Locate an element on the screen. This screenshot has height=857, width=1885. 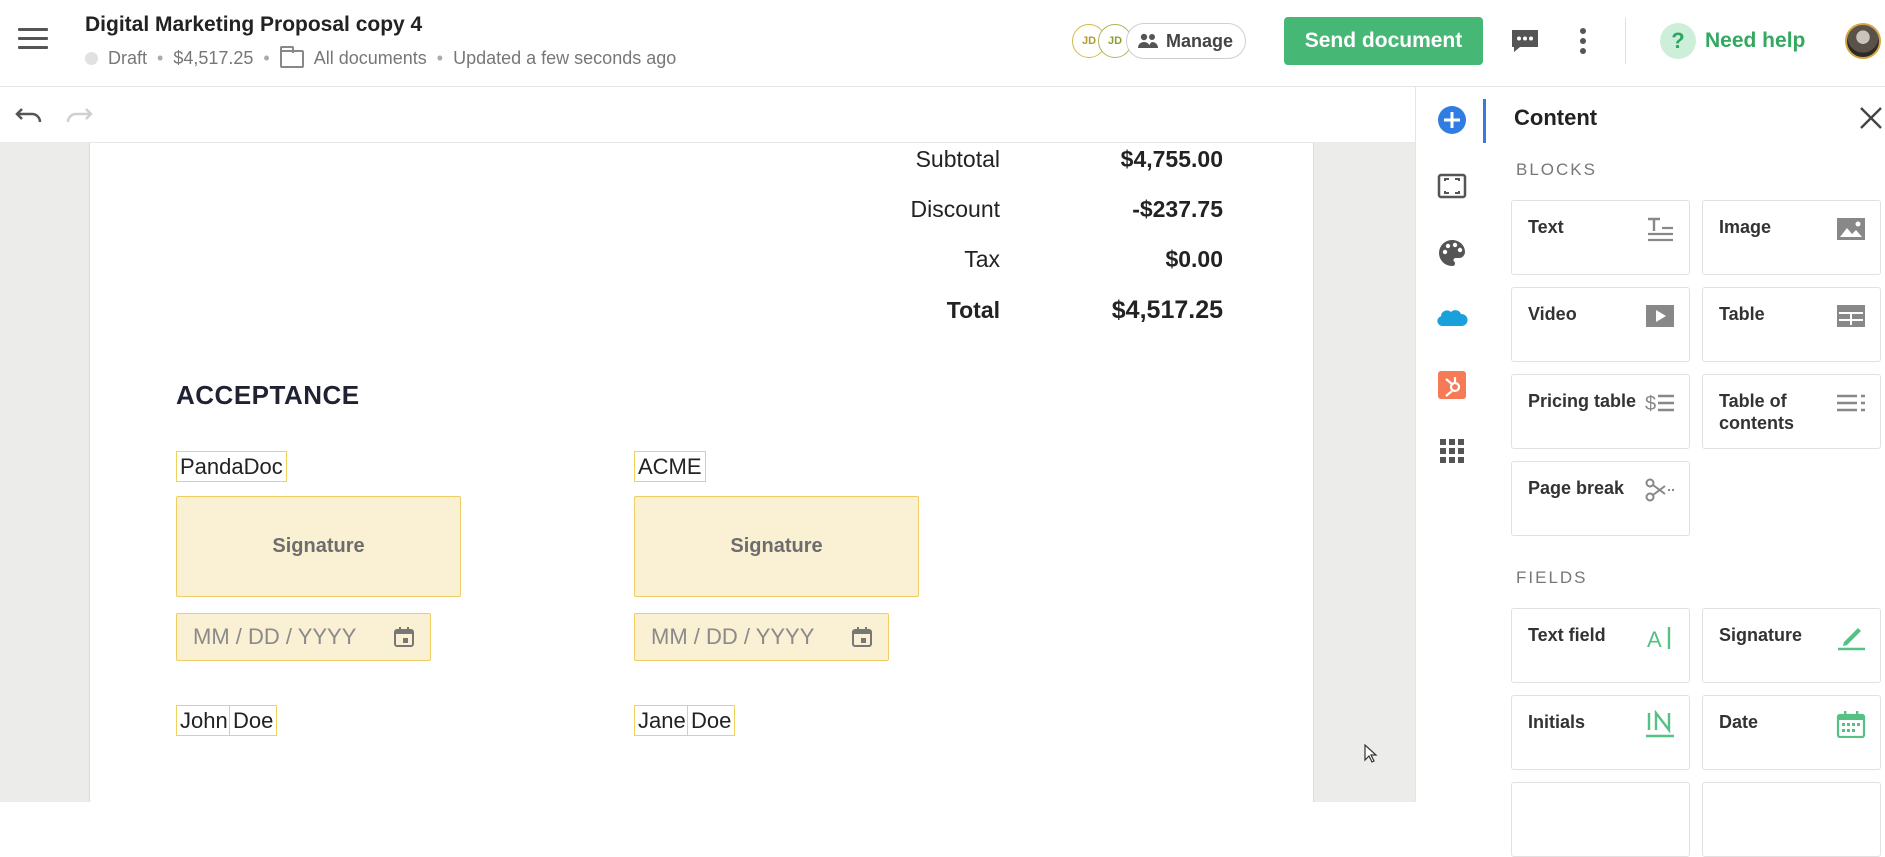
last-name-field-left: Doe is located at coordinates (253, 720).